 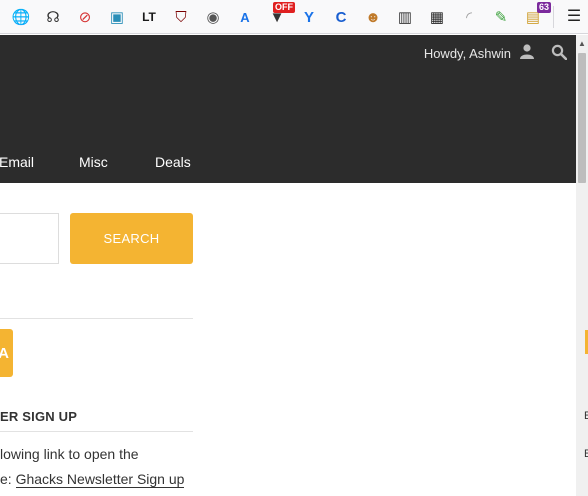 I want to click on newsletter-text-line2: e: Ghacks Newsletter Sign up, so click(x=92, y=479).